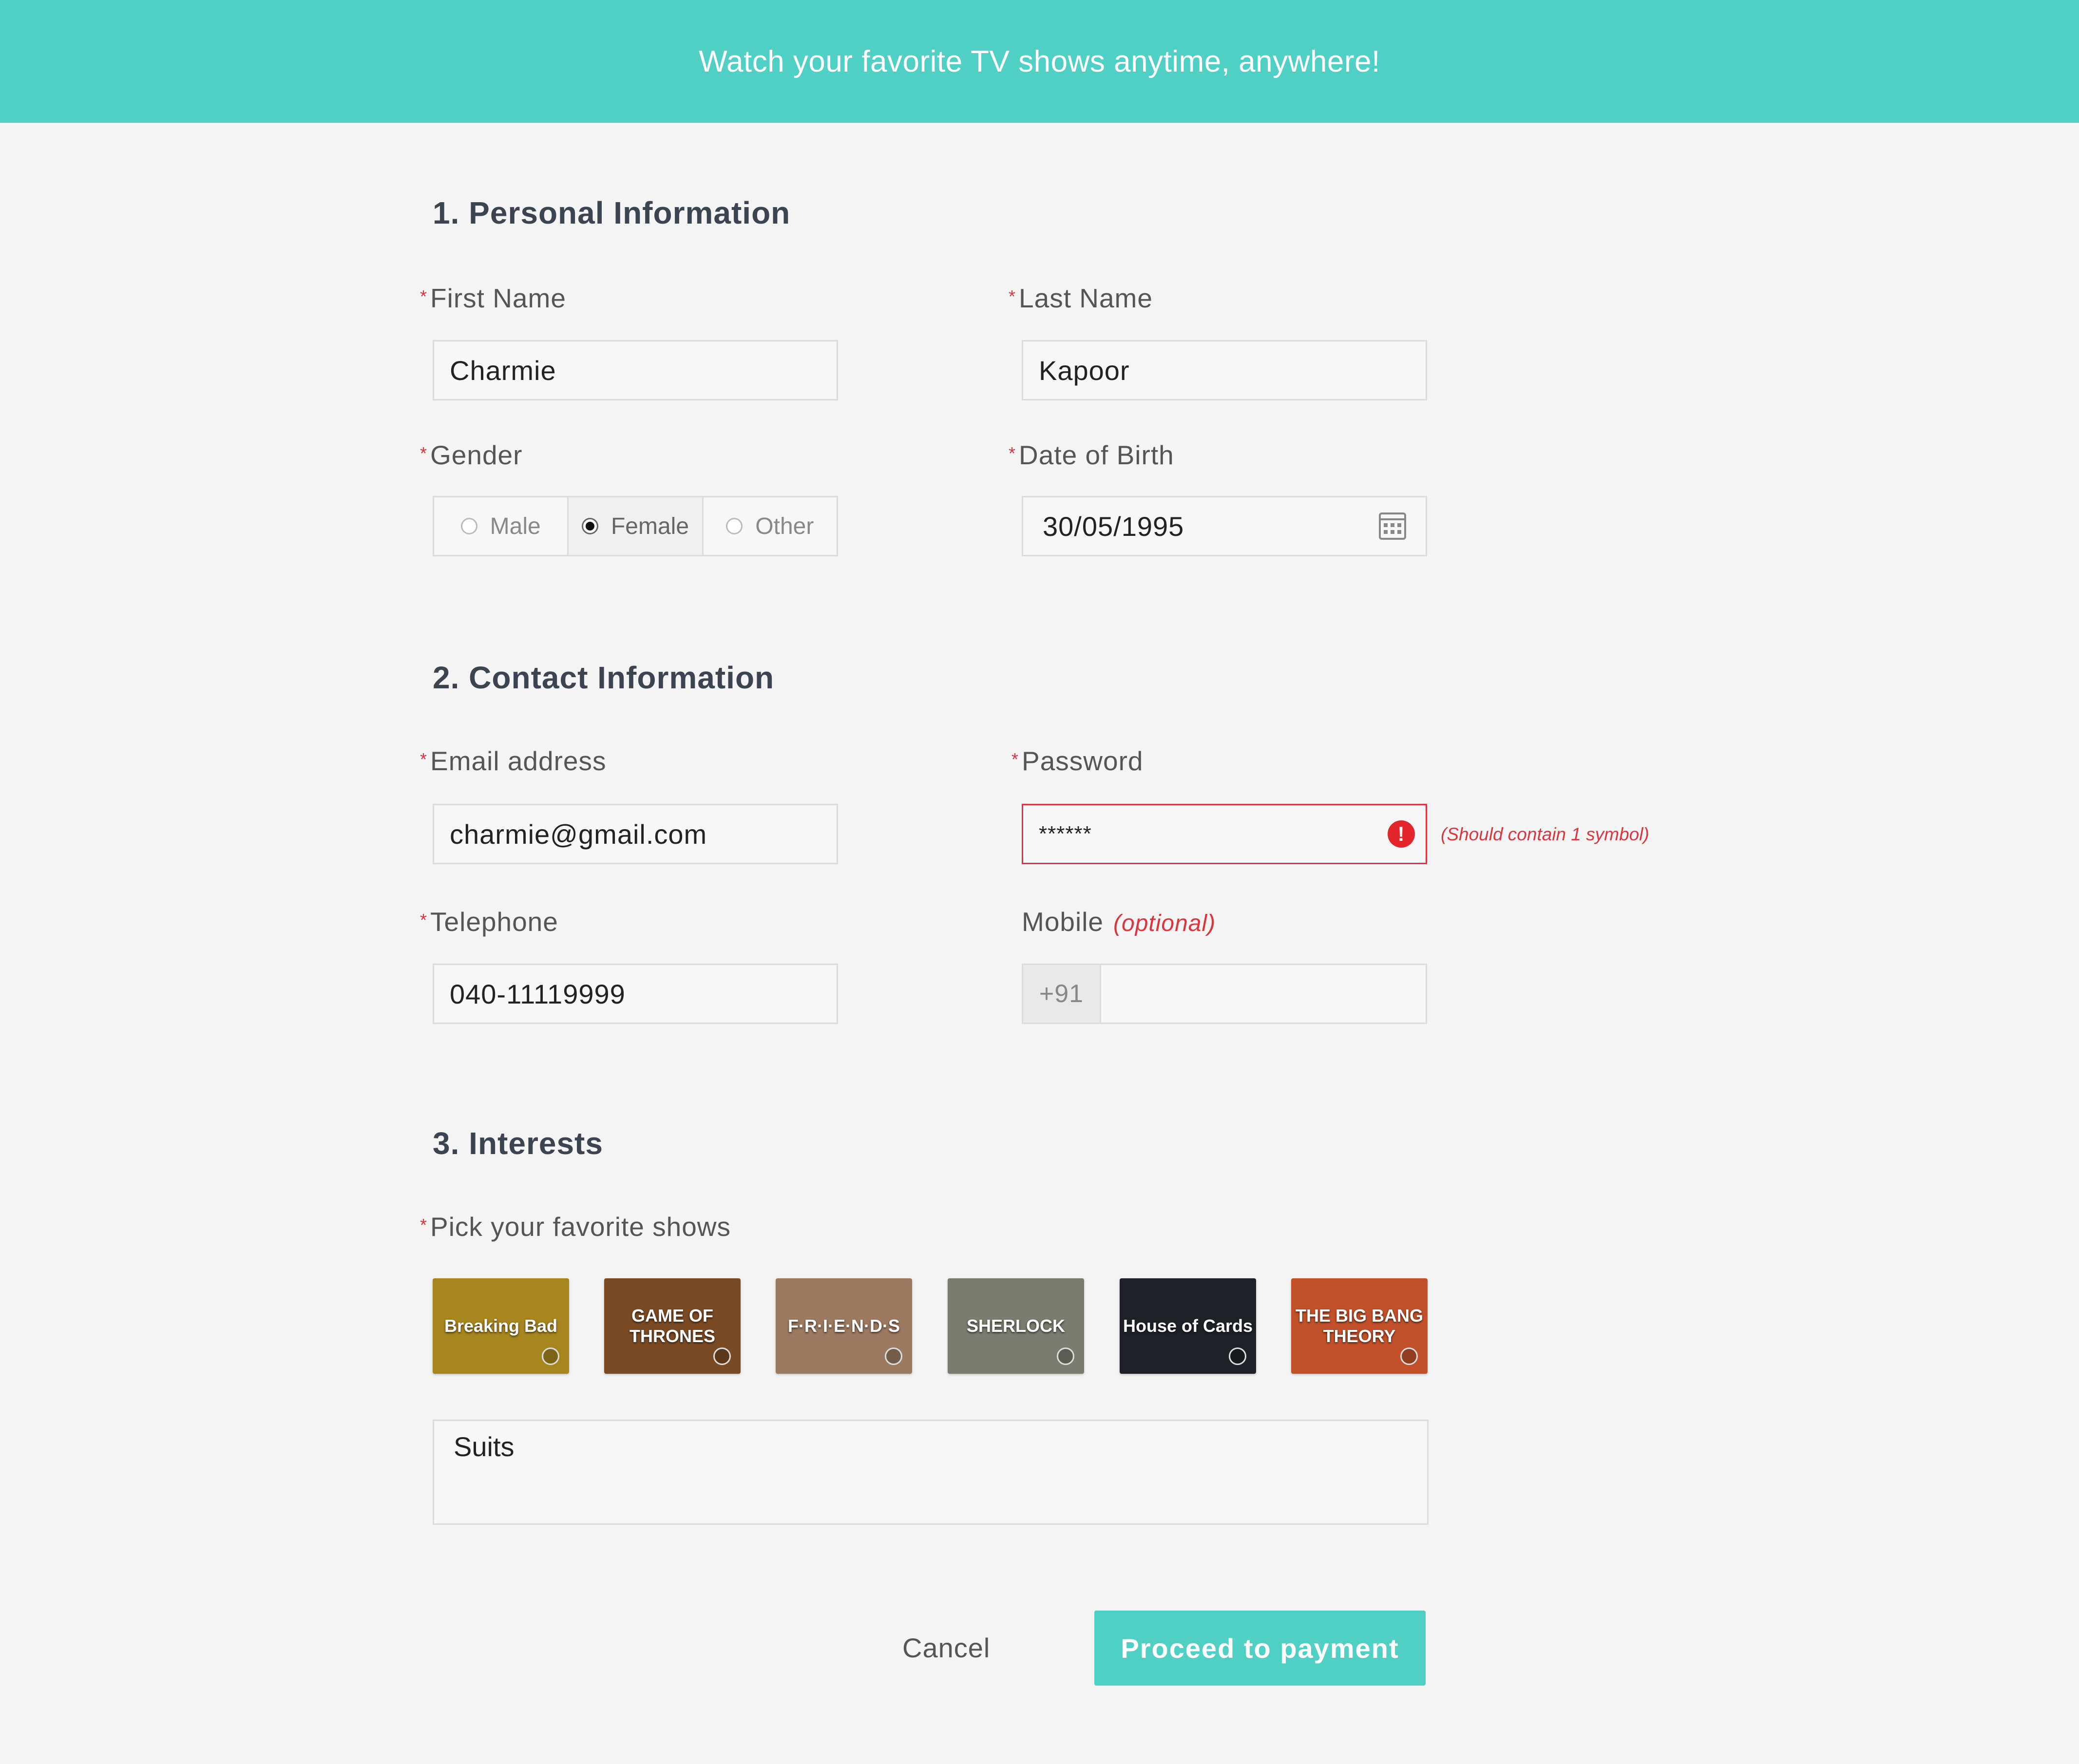 The image size is (2079, 1764). Describe the element at coordinates (931, 1473) in the screenshot. I see `other-shows-textarea: Suits` at that location.